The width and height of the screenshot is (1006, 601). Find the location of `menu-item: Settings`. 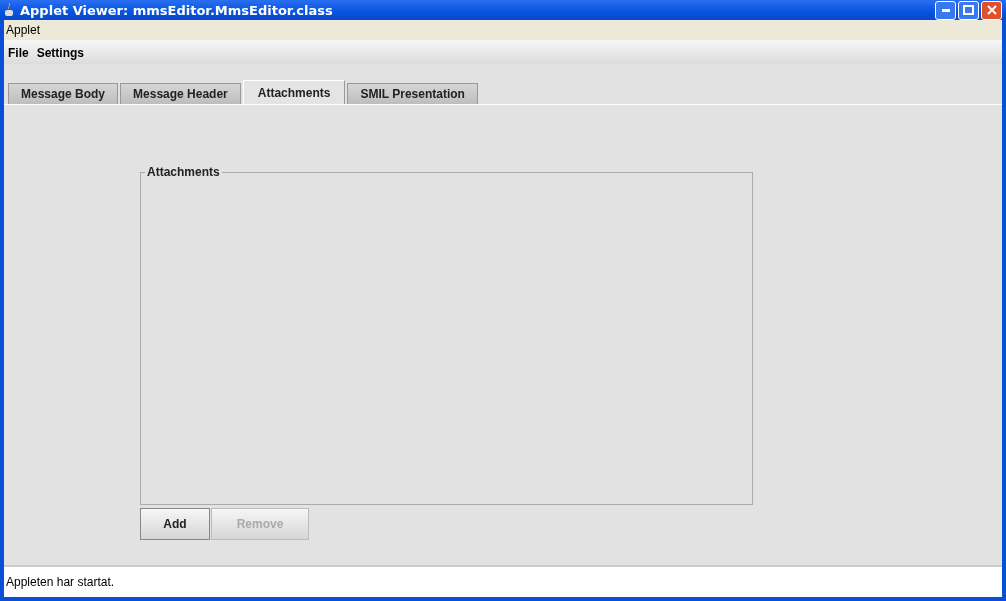

menu-item: Settings is located at coordinates (60, 53).